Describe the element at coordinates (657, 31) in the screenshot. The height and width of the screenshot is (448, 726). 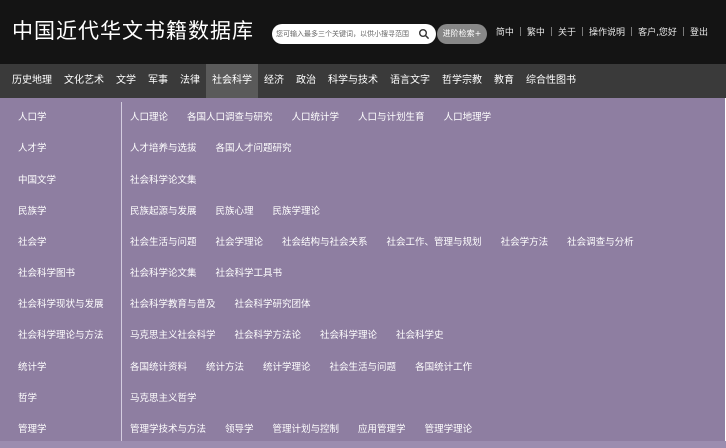
I see `customer-greeting: 客户,您好` at that location.